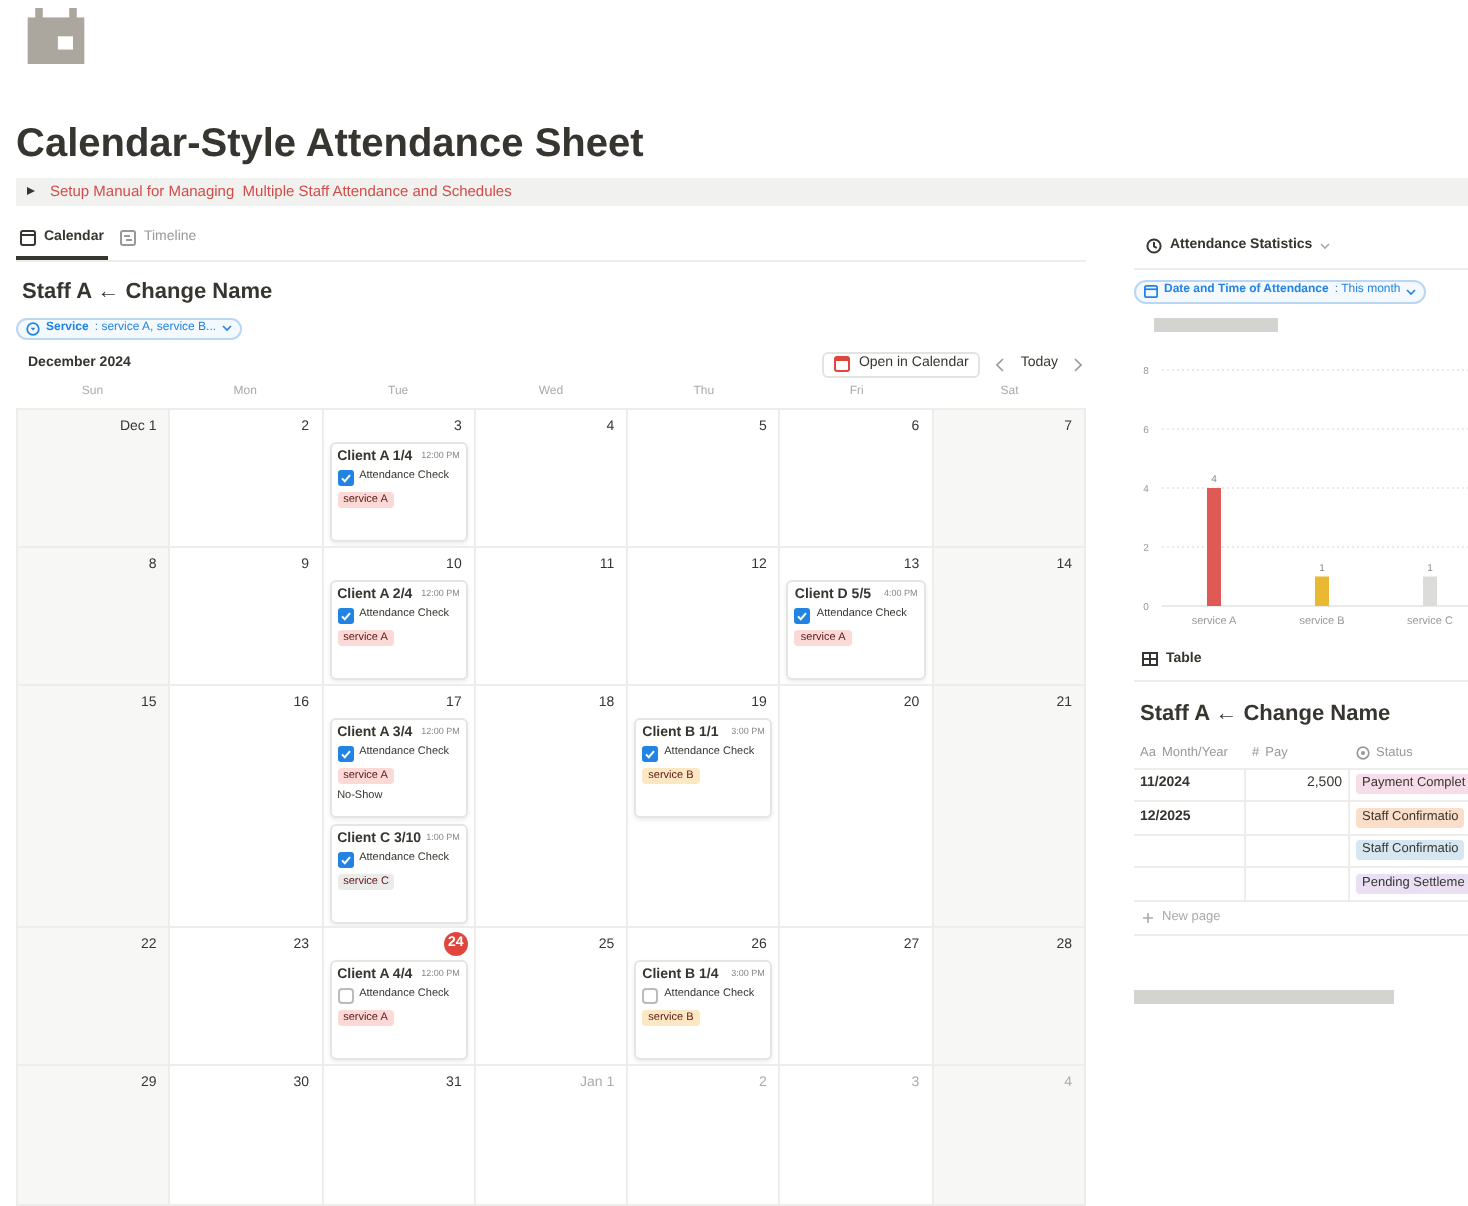 This screenshot has height=1206, width=1468. Describe the element at coordinates (1266, 715) in the screenshot. I see `table-heading: Staff A ← Change Name` at that location.